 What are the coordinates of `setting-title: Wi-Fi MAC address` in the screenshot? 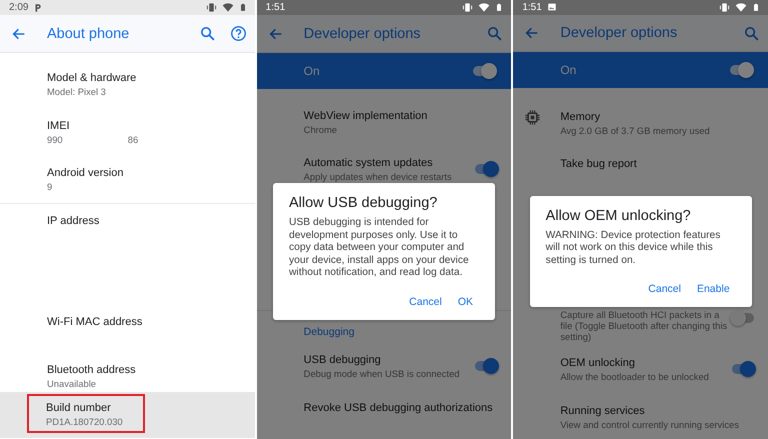 It's located at (145, 322).